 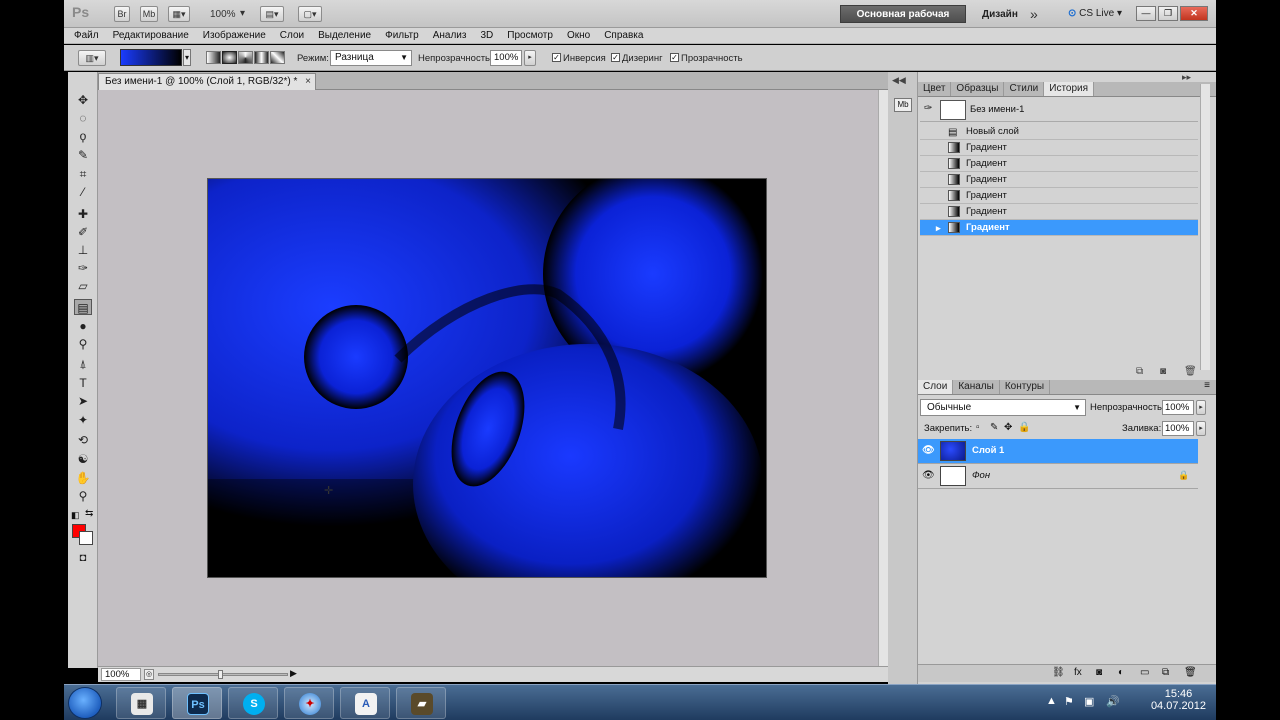 I want to click on panel-menu-icon: ≡, so click(x=1207, y=385).